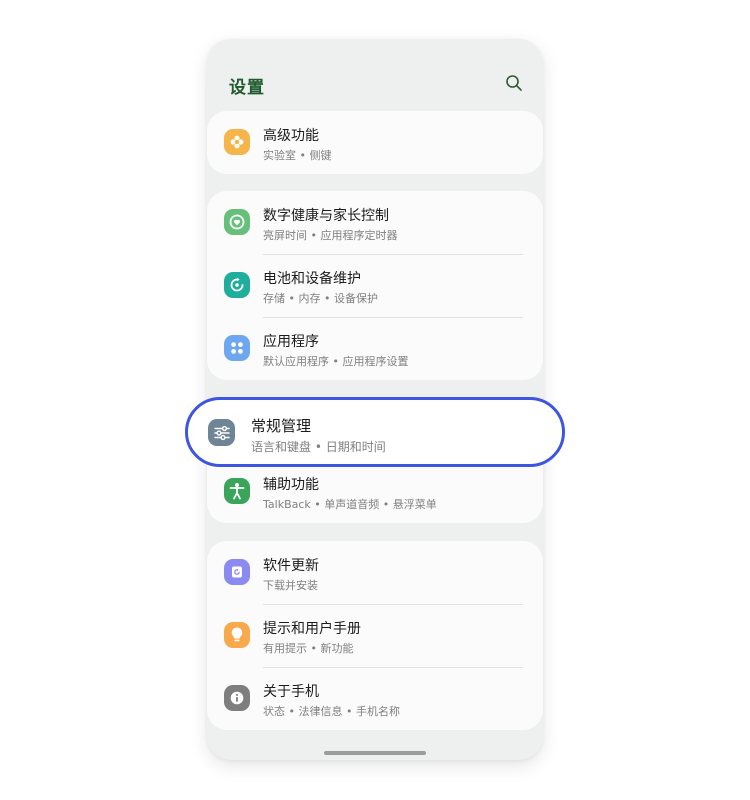 The width and height of the screenshot is (750, 800). Describe the element at coordinates (237, 285) in the screenshot. I see `device-care-icon` at that location.